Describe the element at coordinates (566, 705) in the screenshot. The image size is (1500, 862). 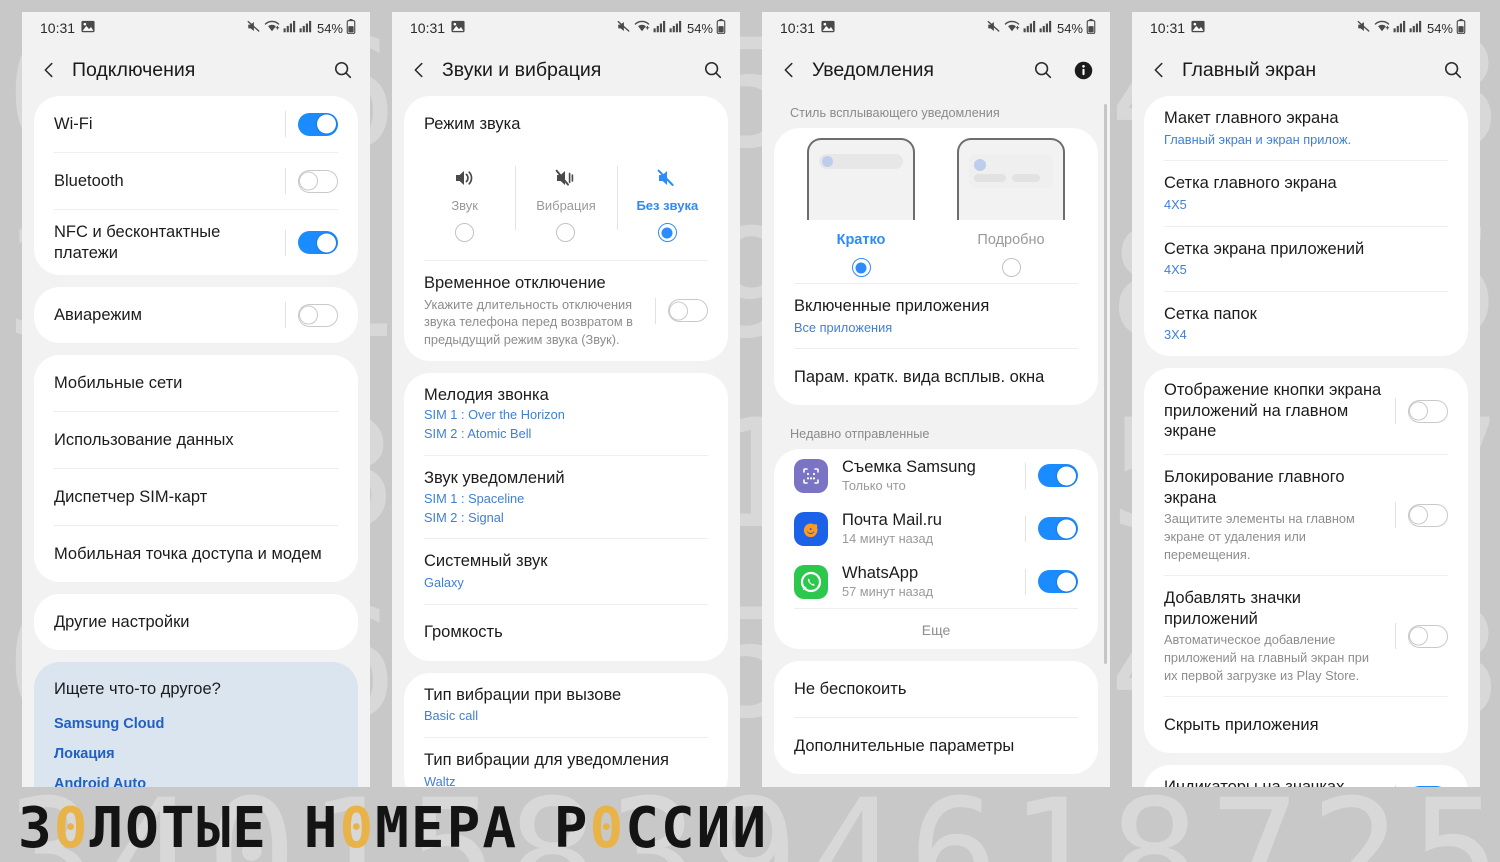
I see `settings-row: Тип вибрации при вызове Basic call` at that location.